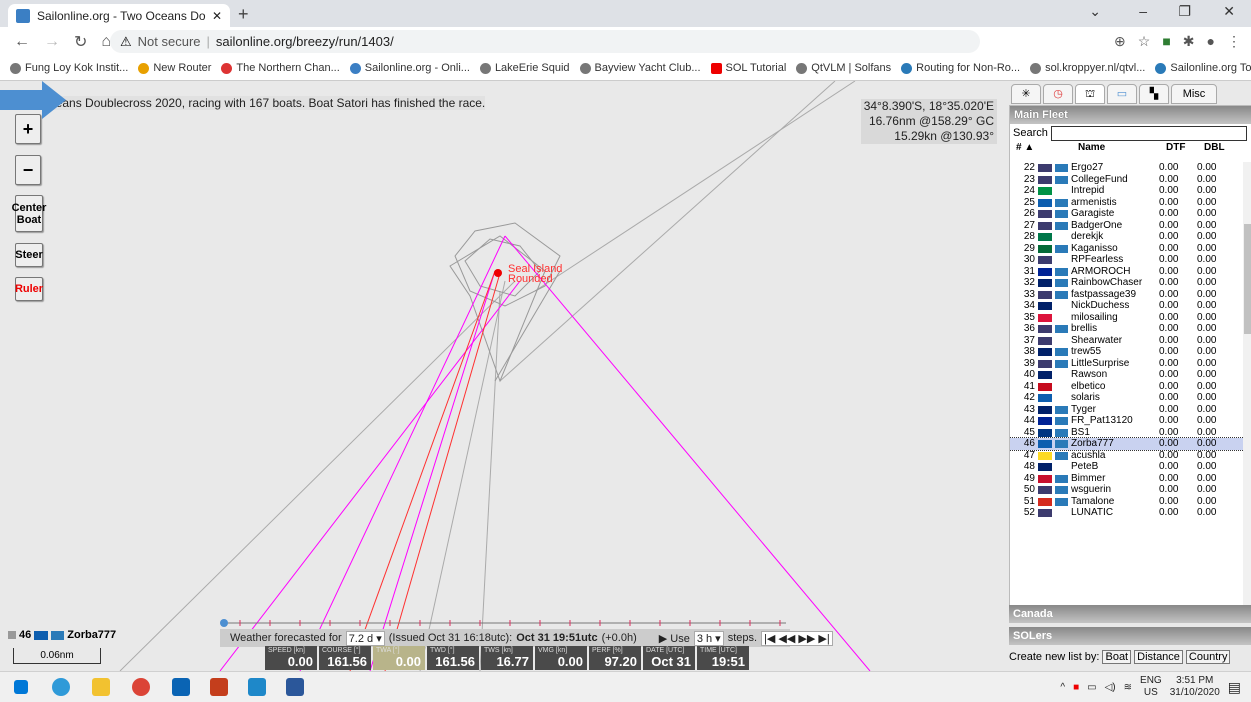 The height and width of the screenshot is (702, 1251). I want to click on group-solers: SOLers, so click(1130, 636).